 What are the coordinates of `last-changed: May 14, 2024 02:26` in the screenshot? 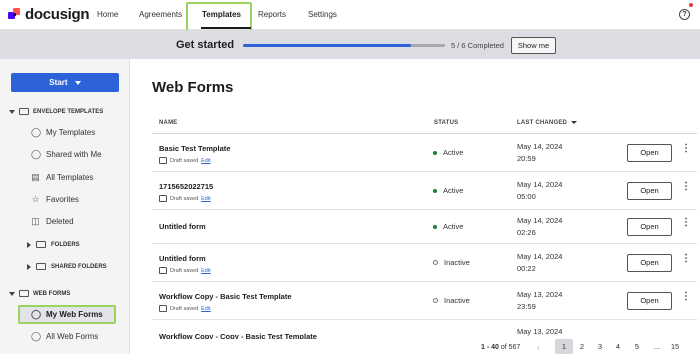 It's located at (539, 227).